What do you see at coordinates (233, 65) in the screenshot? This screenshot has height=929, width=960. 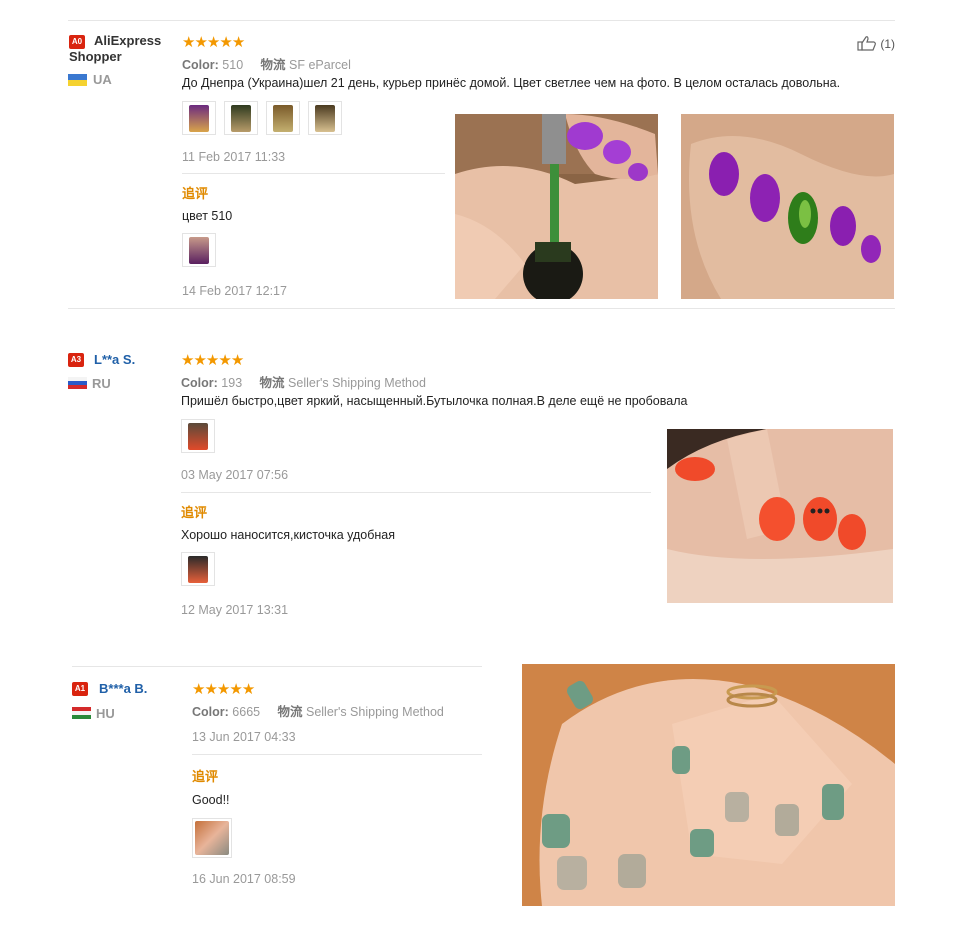 I see `color-value: 510` at bounding box center [233, 65].